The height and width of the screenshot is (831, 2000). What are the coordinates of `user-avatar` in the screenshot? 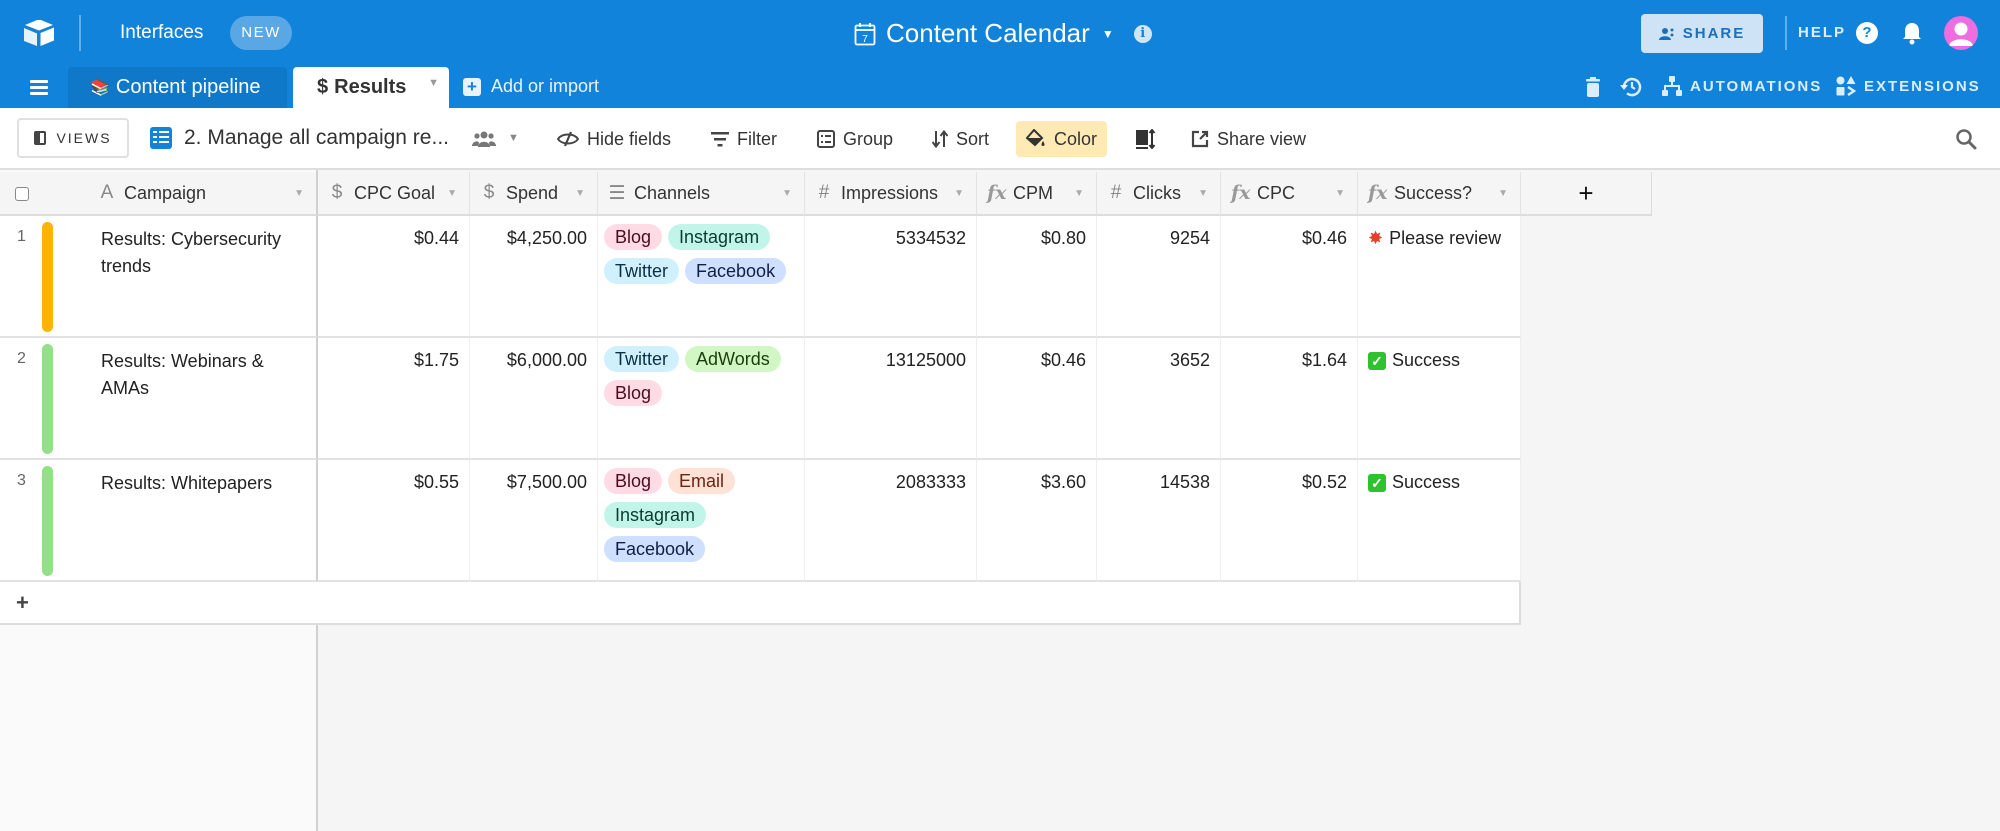 It's located at (1961, 33).